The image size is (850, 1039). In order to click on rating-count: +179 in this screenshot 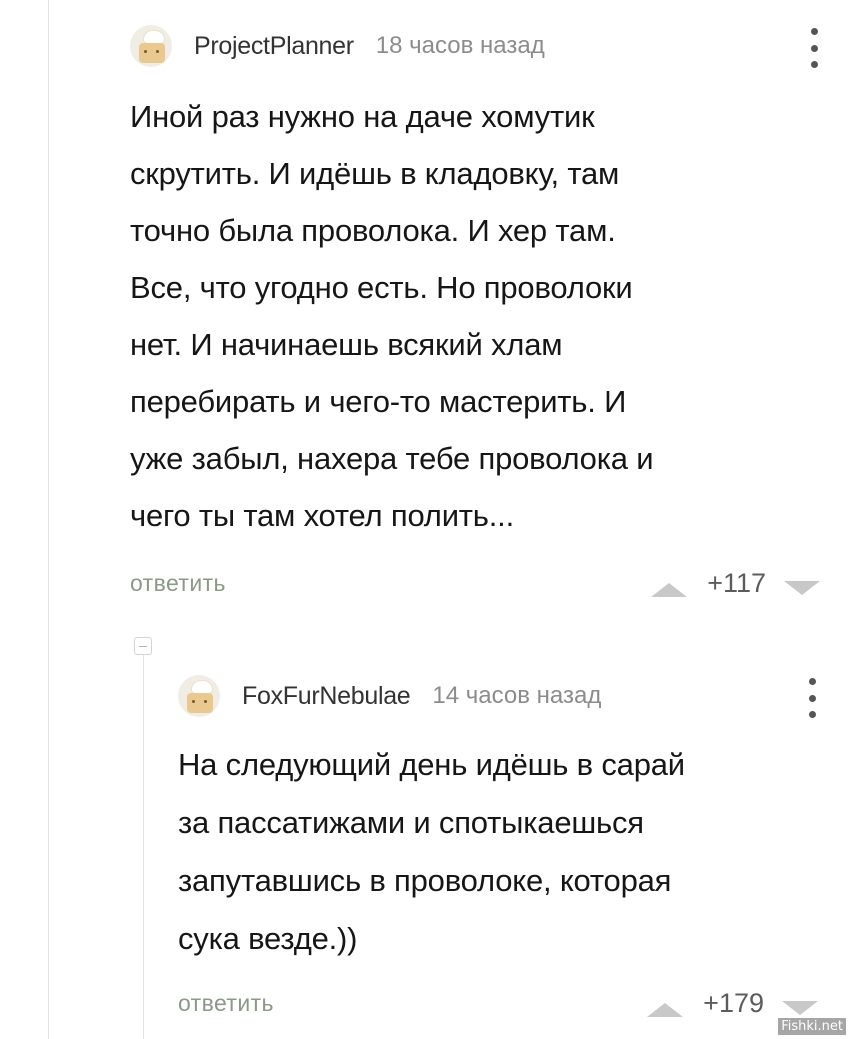, I will do `click(733, 1003)`.